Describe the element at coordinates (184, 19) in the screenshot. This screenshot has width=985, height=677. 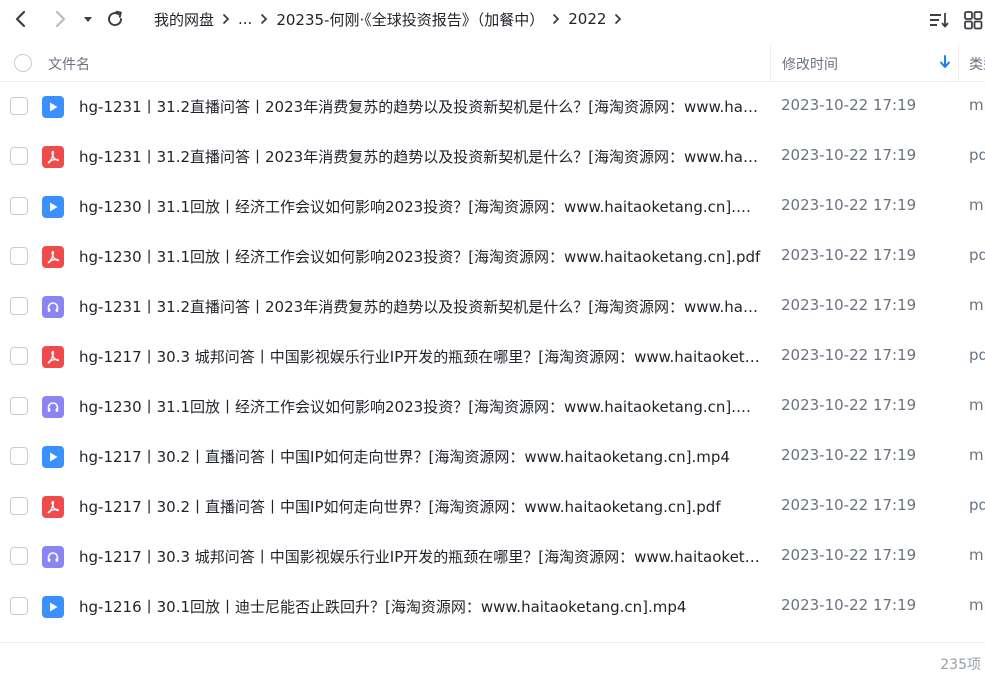
I see `breadcrumb-item-root: 我的网盘` at that location.